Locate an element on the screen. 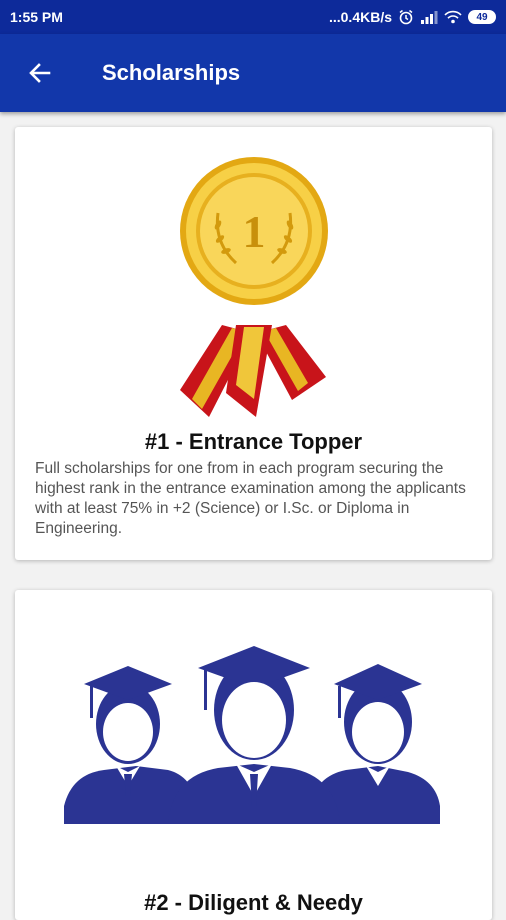  gold-medal-icon: 1 is located at coordinates (253, 287).